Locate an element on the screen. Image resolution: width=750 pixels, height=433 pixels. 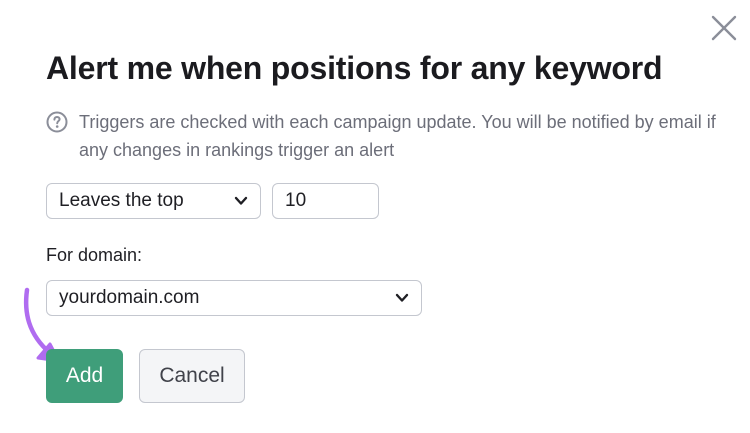
close-button is located at coordinates (724, 28).